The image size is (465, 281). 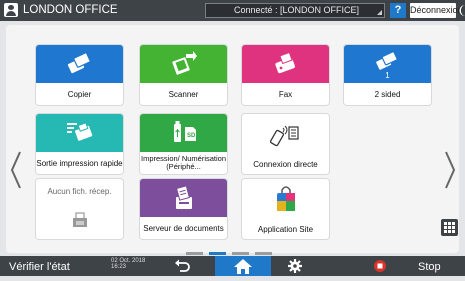 What do you see at coordinates (295, 266) in the screenshot?
I see `settings-gear-icon` at bounding box center [295, 266].